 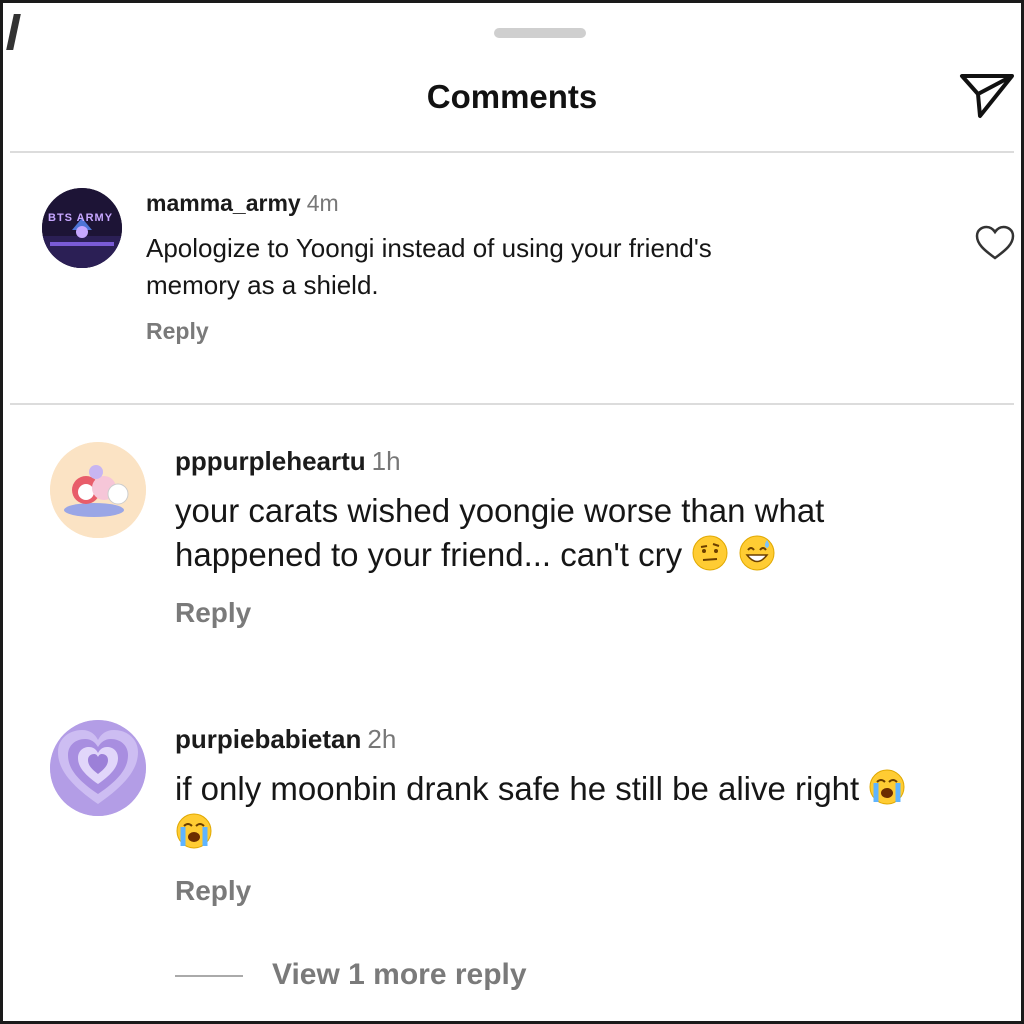 What do you see at coordinates (262, 285) in the screenshot?
I see `comment-text-line: memory as a shield.` at bounding box center [262, 285].